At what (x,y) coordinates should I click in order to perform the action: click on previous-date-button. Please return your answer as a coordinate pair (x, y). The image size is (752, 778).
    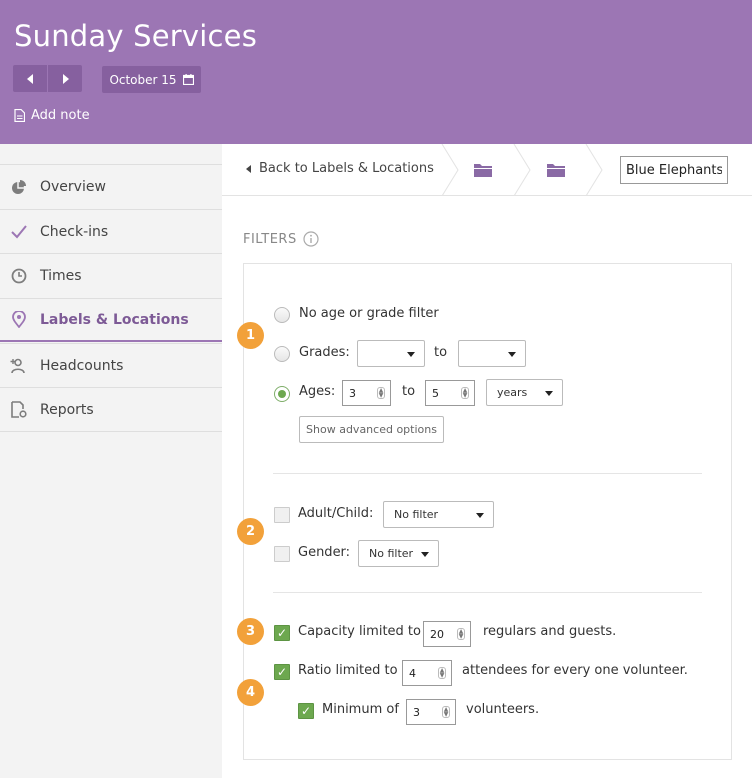
    Looking at the image, I should click on (30, 78).